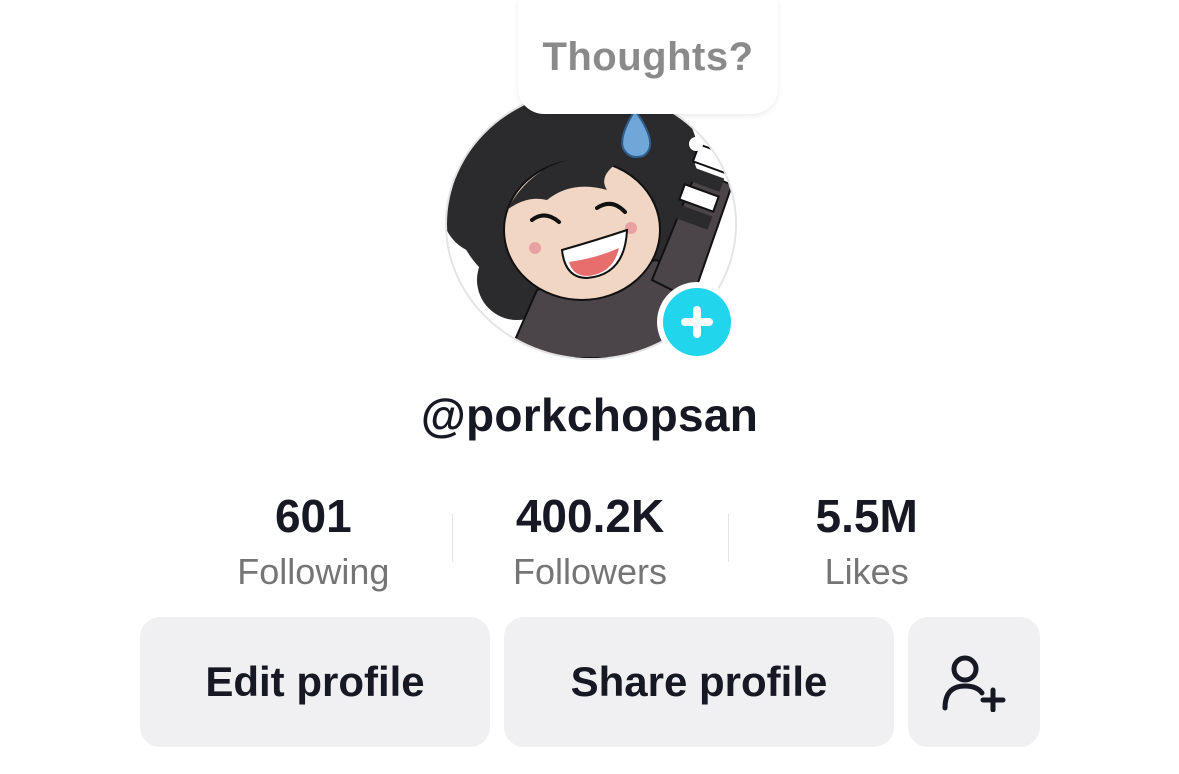 The height and width of the screenshot is (774, 1179). I want to click on stat-followers: 400.2K Followers, so click(590, 543).